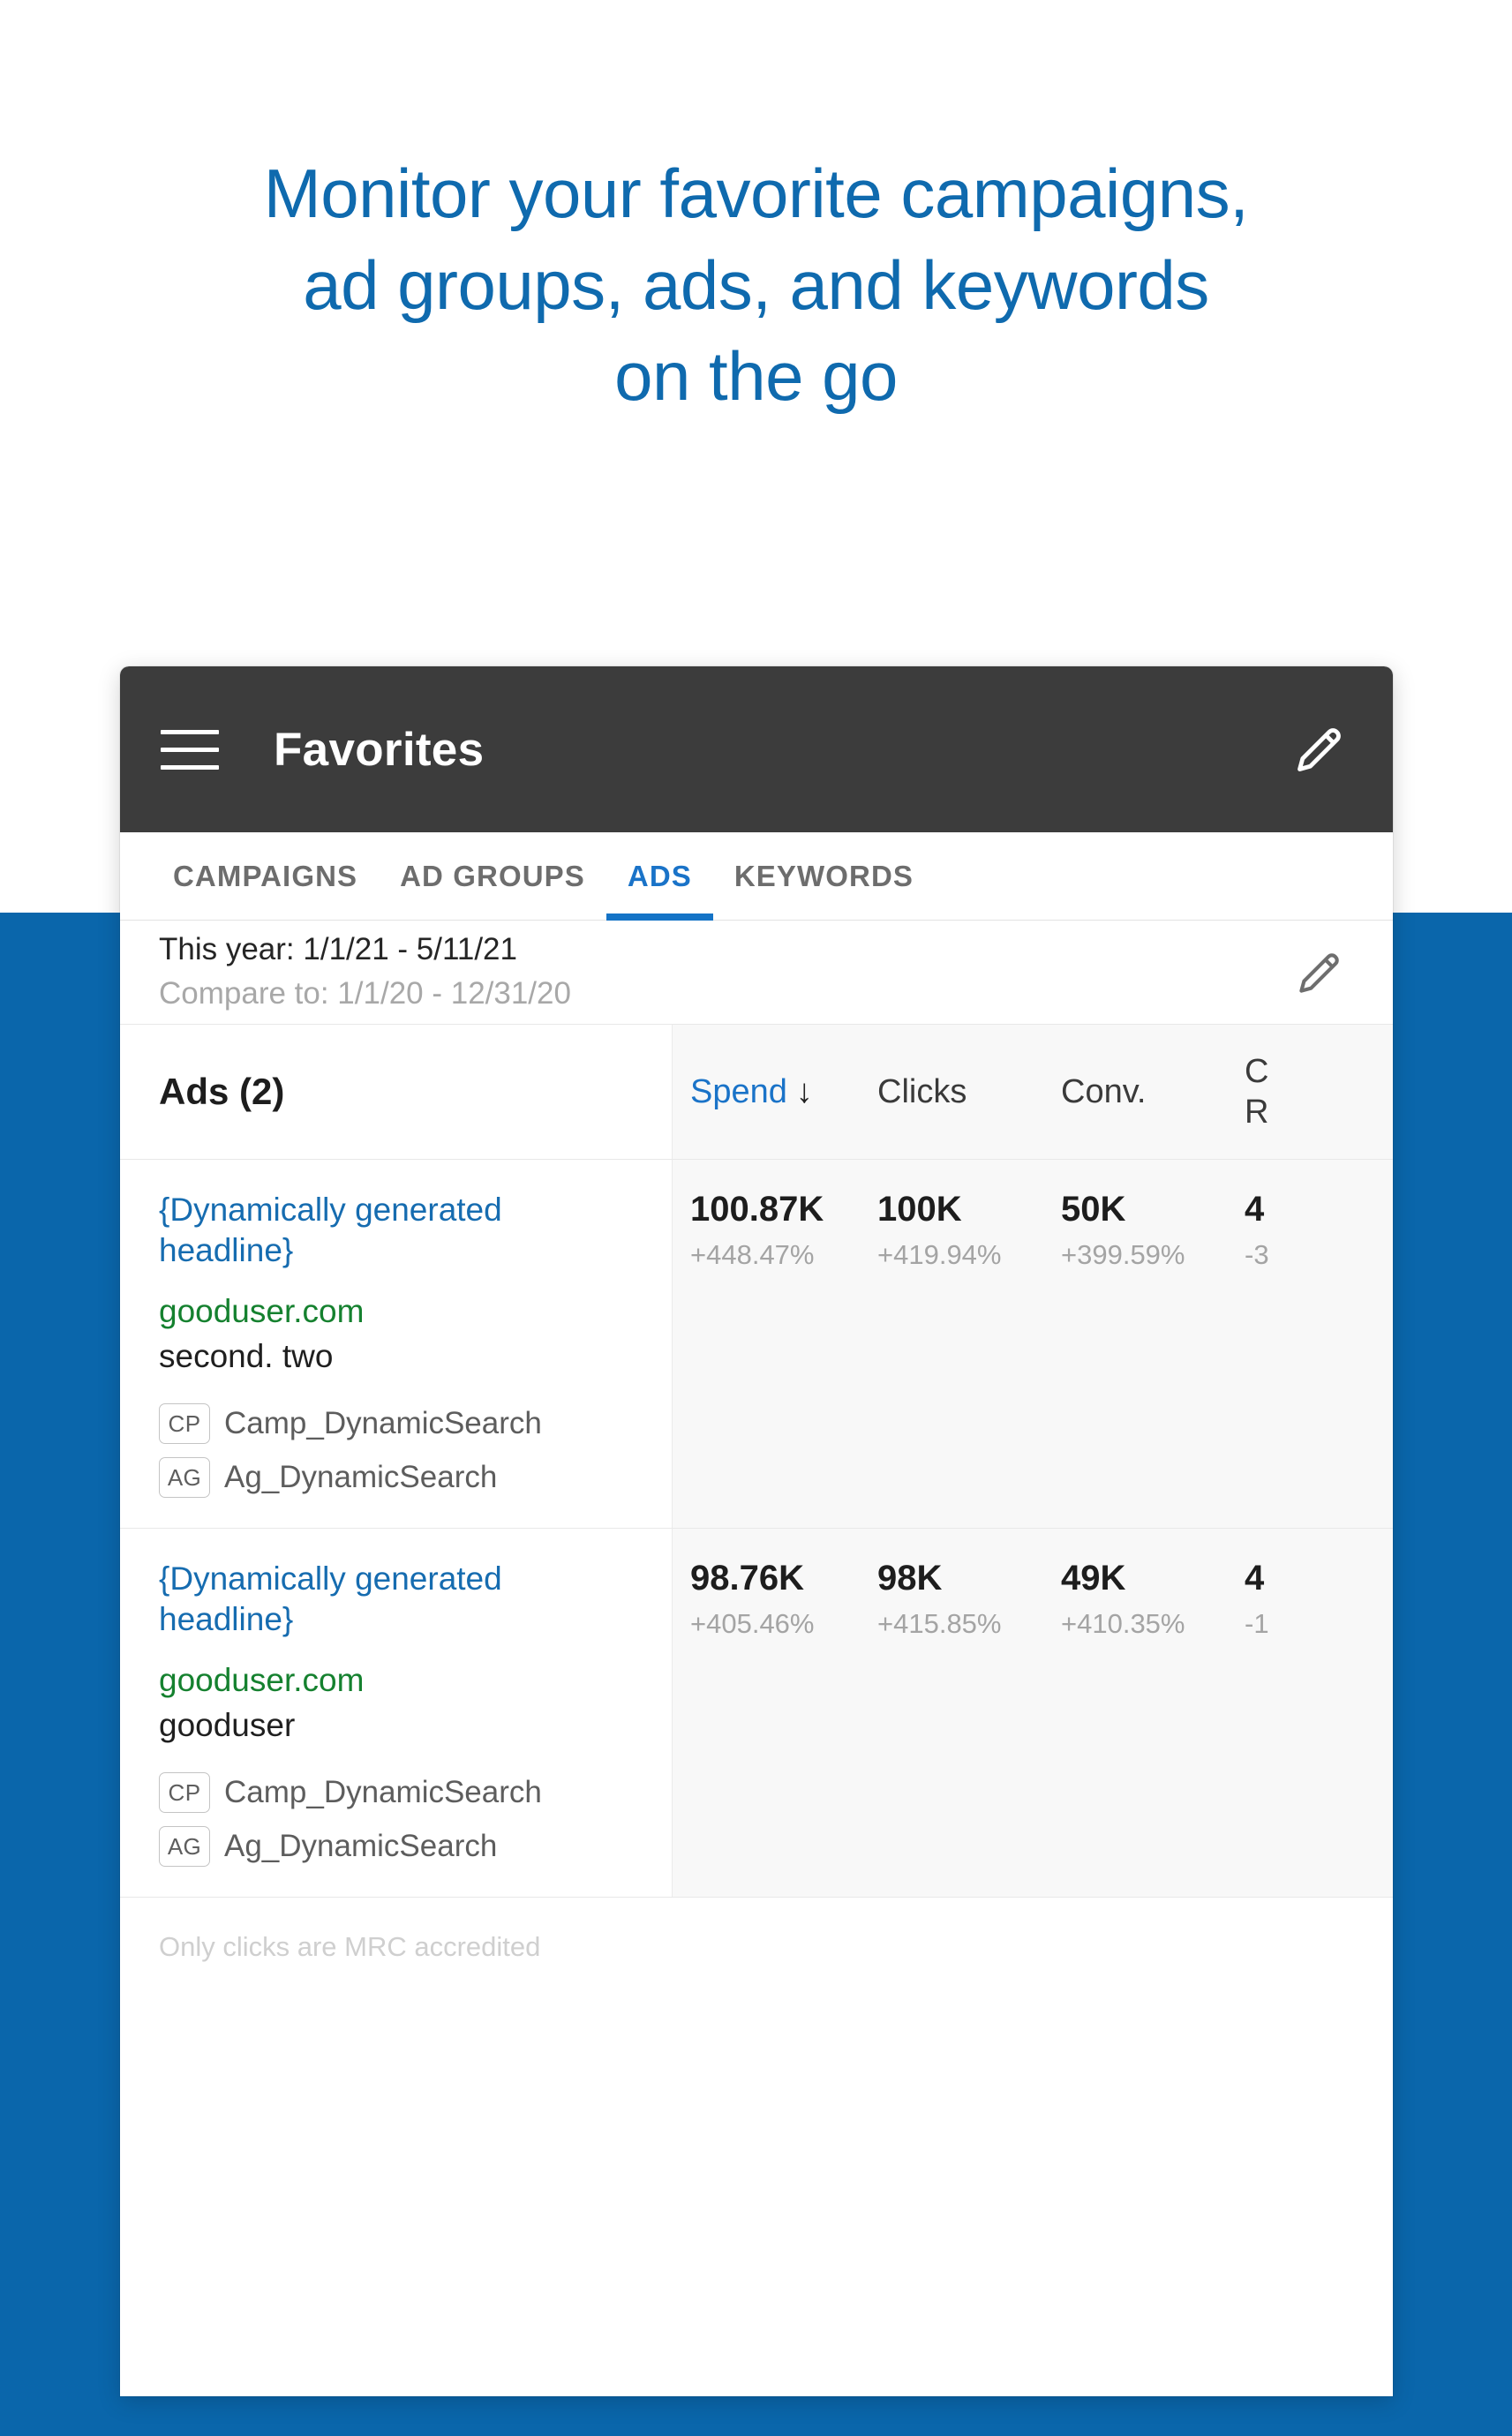 This screenshot has height=2436, width=1512. I want to click on column-header-conv-rate: C R, so click(1315, 1092).